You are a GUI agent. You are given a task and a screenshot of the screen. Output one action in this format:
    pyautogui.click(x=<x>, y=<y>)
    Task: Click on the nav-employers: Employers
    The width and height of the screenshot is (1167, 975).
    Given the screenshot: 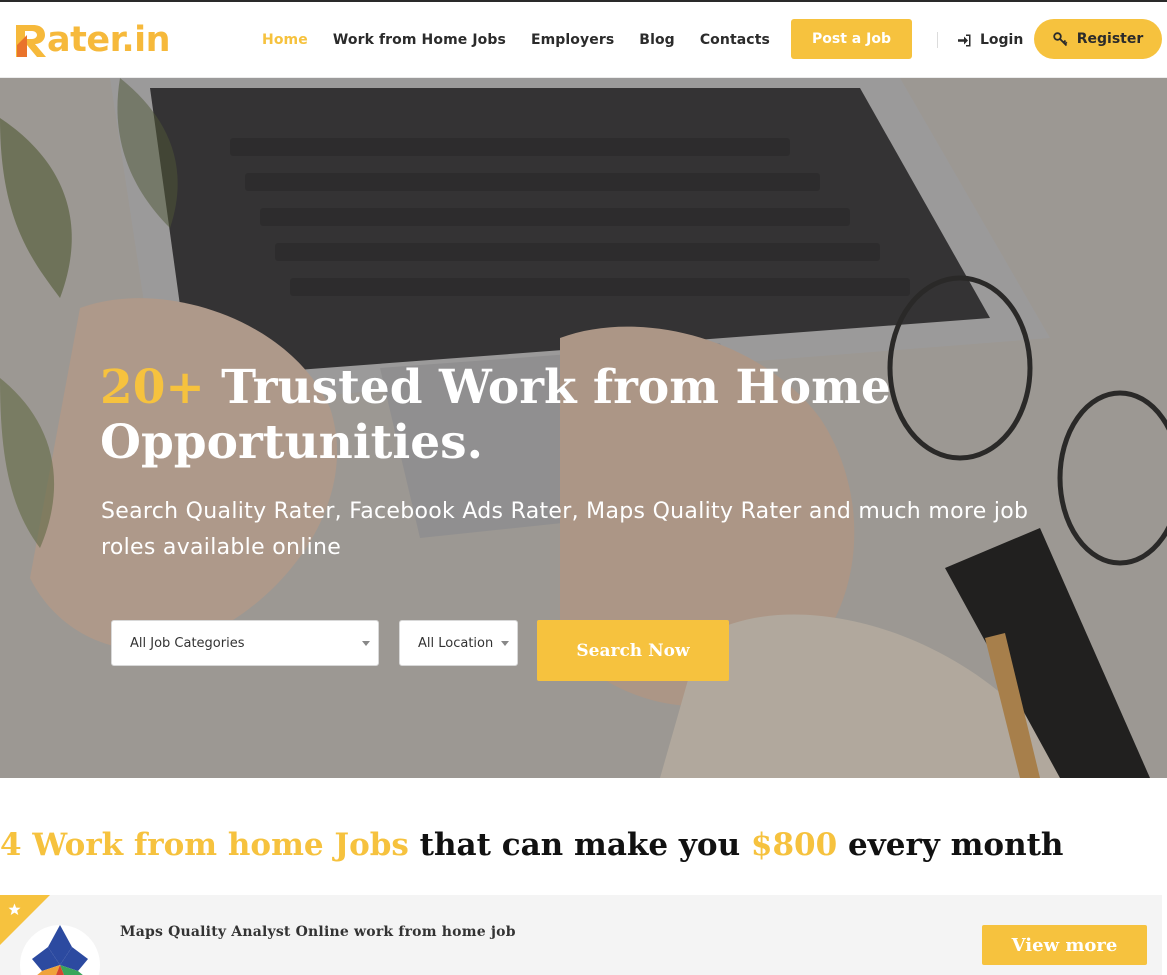 What is the action you would take?
    pyautogui.click(x=572, y=40)
    